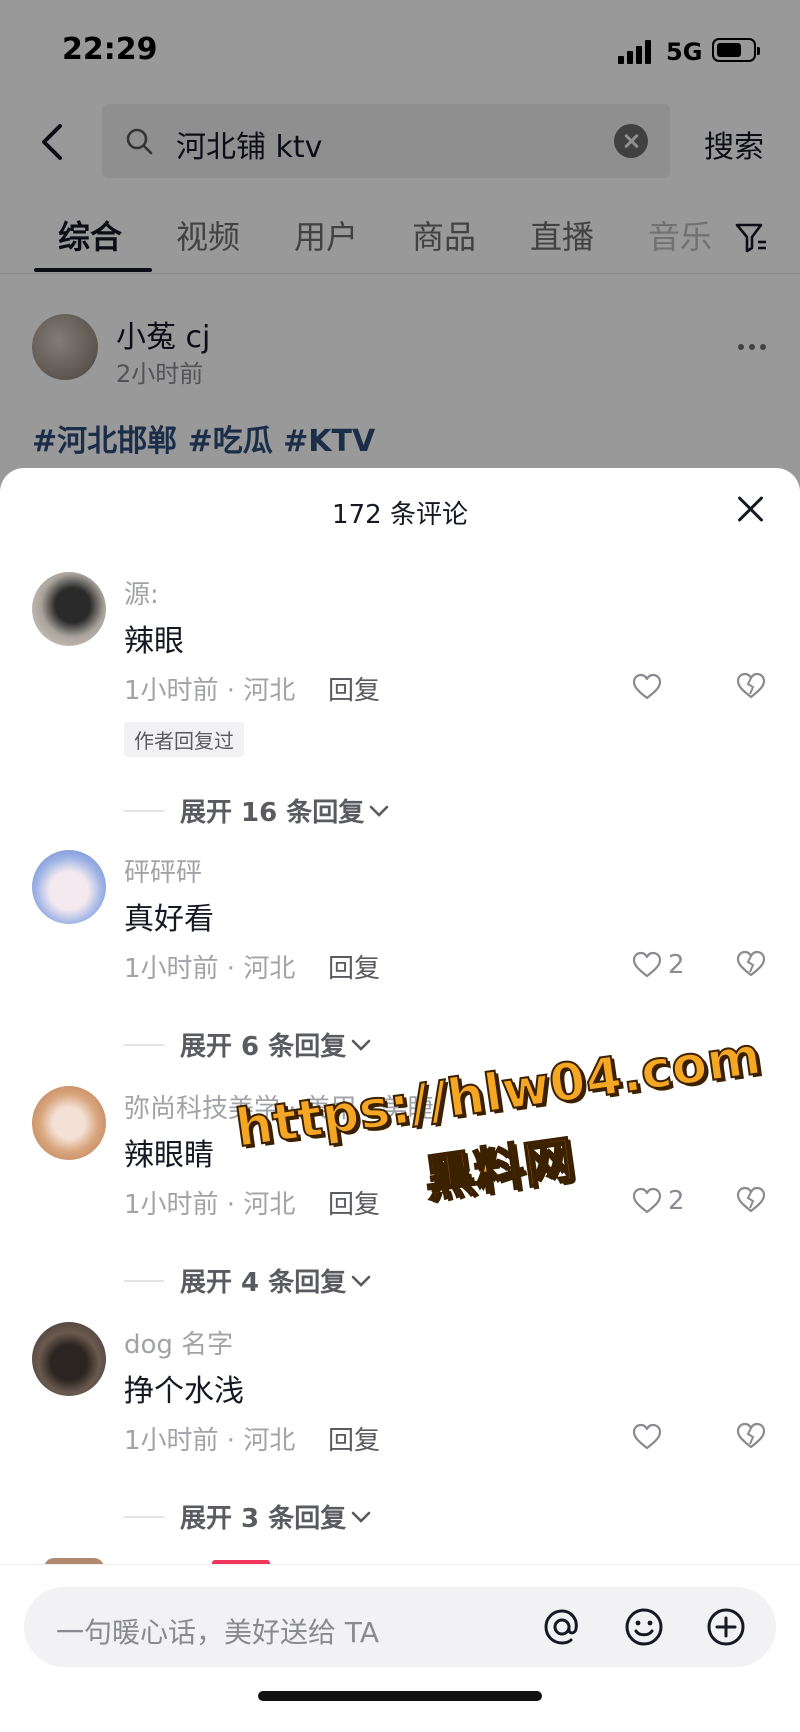 This screenshot has width=800, height=1732. I want to click on comment-text: 真好看, so click(169, 916).